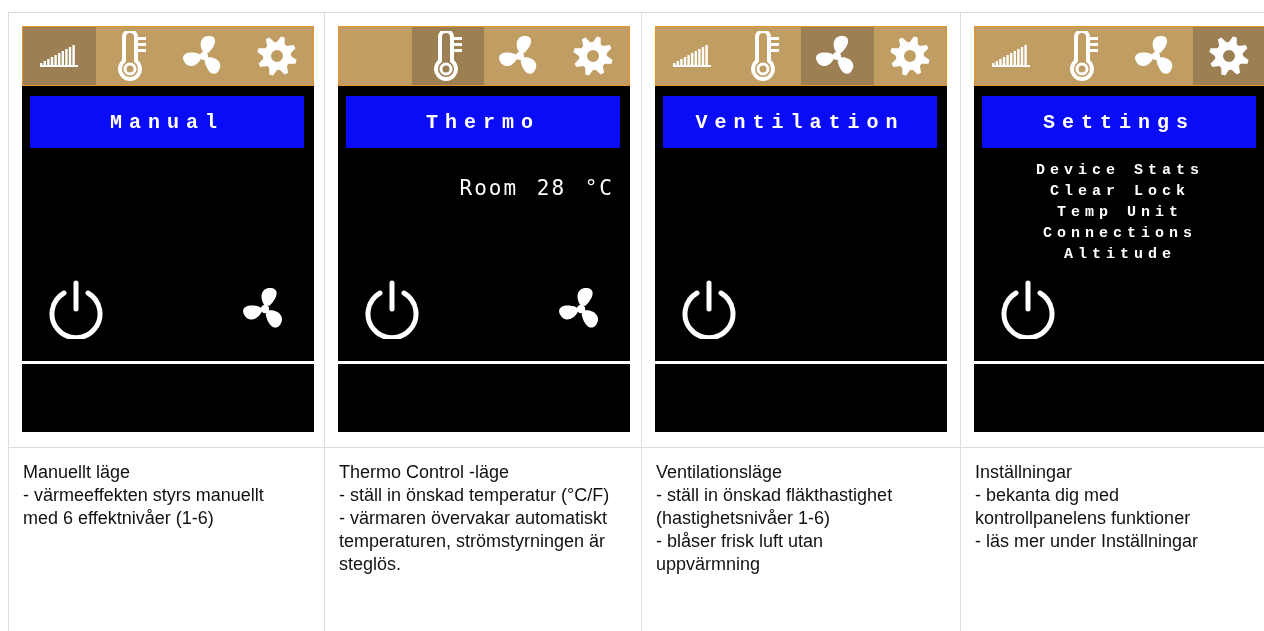 This screenshot has width=1264, height=631. Describe the element at coordinates (483, 122) in the screenshot. I see `mode-title: Thermo` at that location.